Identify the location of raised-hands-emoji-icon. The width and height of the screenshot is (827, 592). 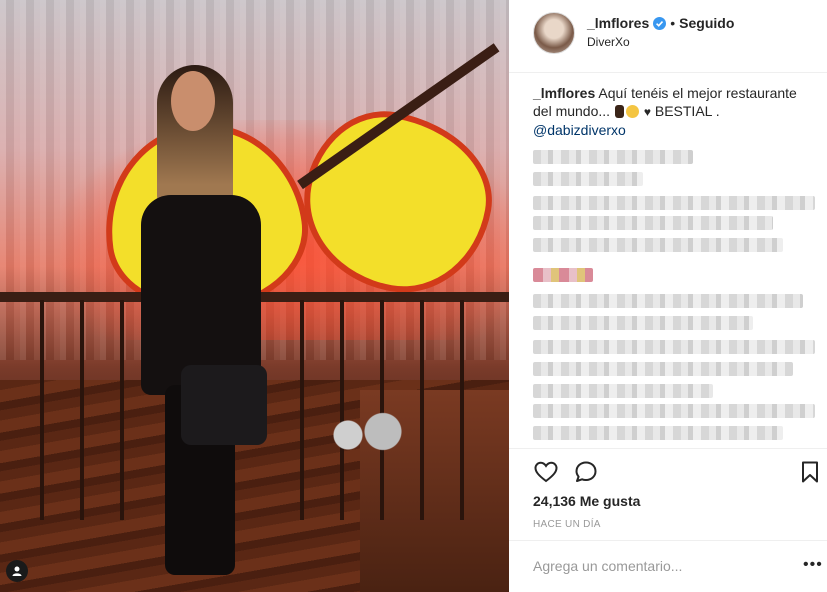
(619, 111).